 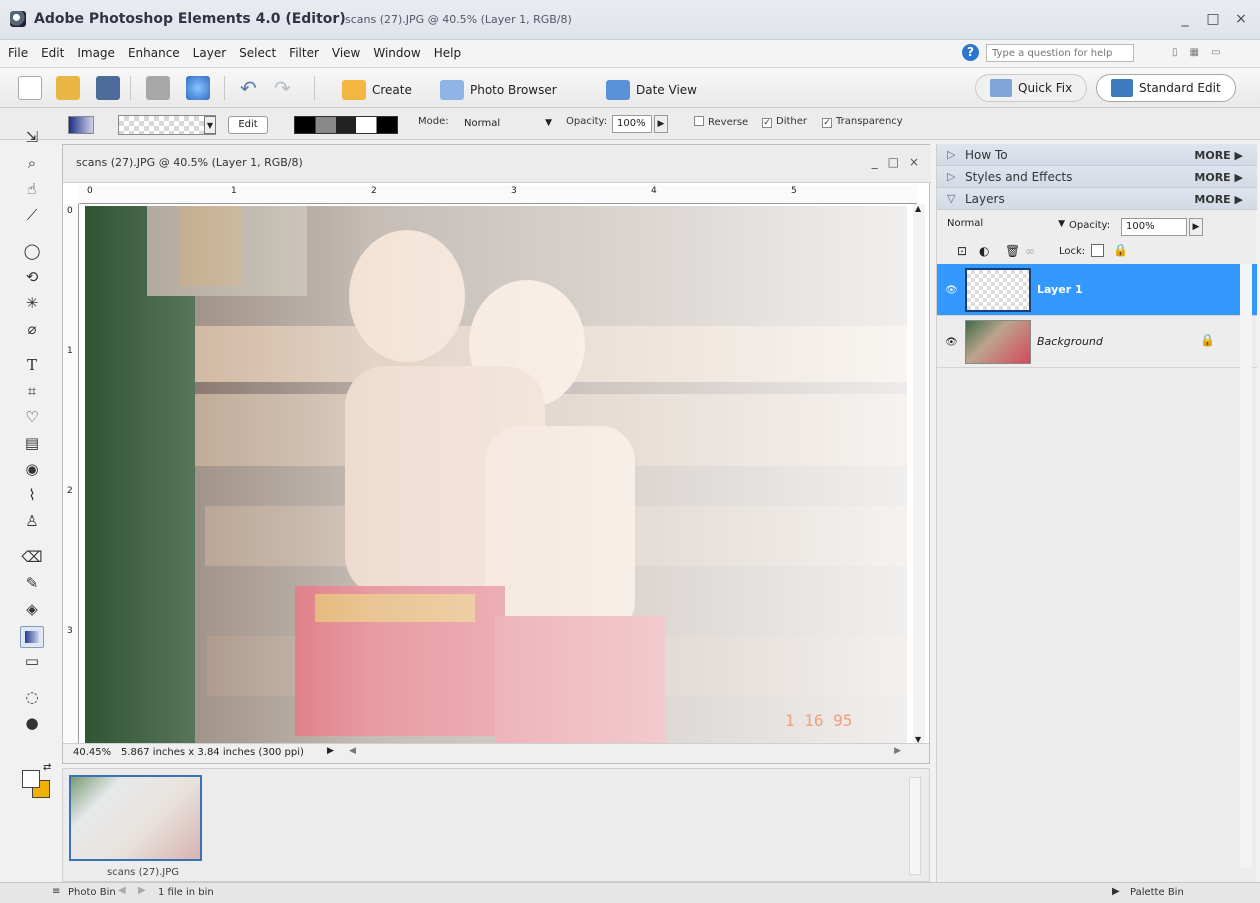 What do you see at coordinates (661, 124) in the screenshot?
I see `opacity-slider-arrow-icon: ▶` at bounding box center [661, 124].